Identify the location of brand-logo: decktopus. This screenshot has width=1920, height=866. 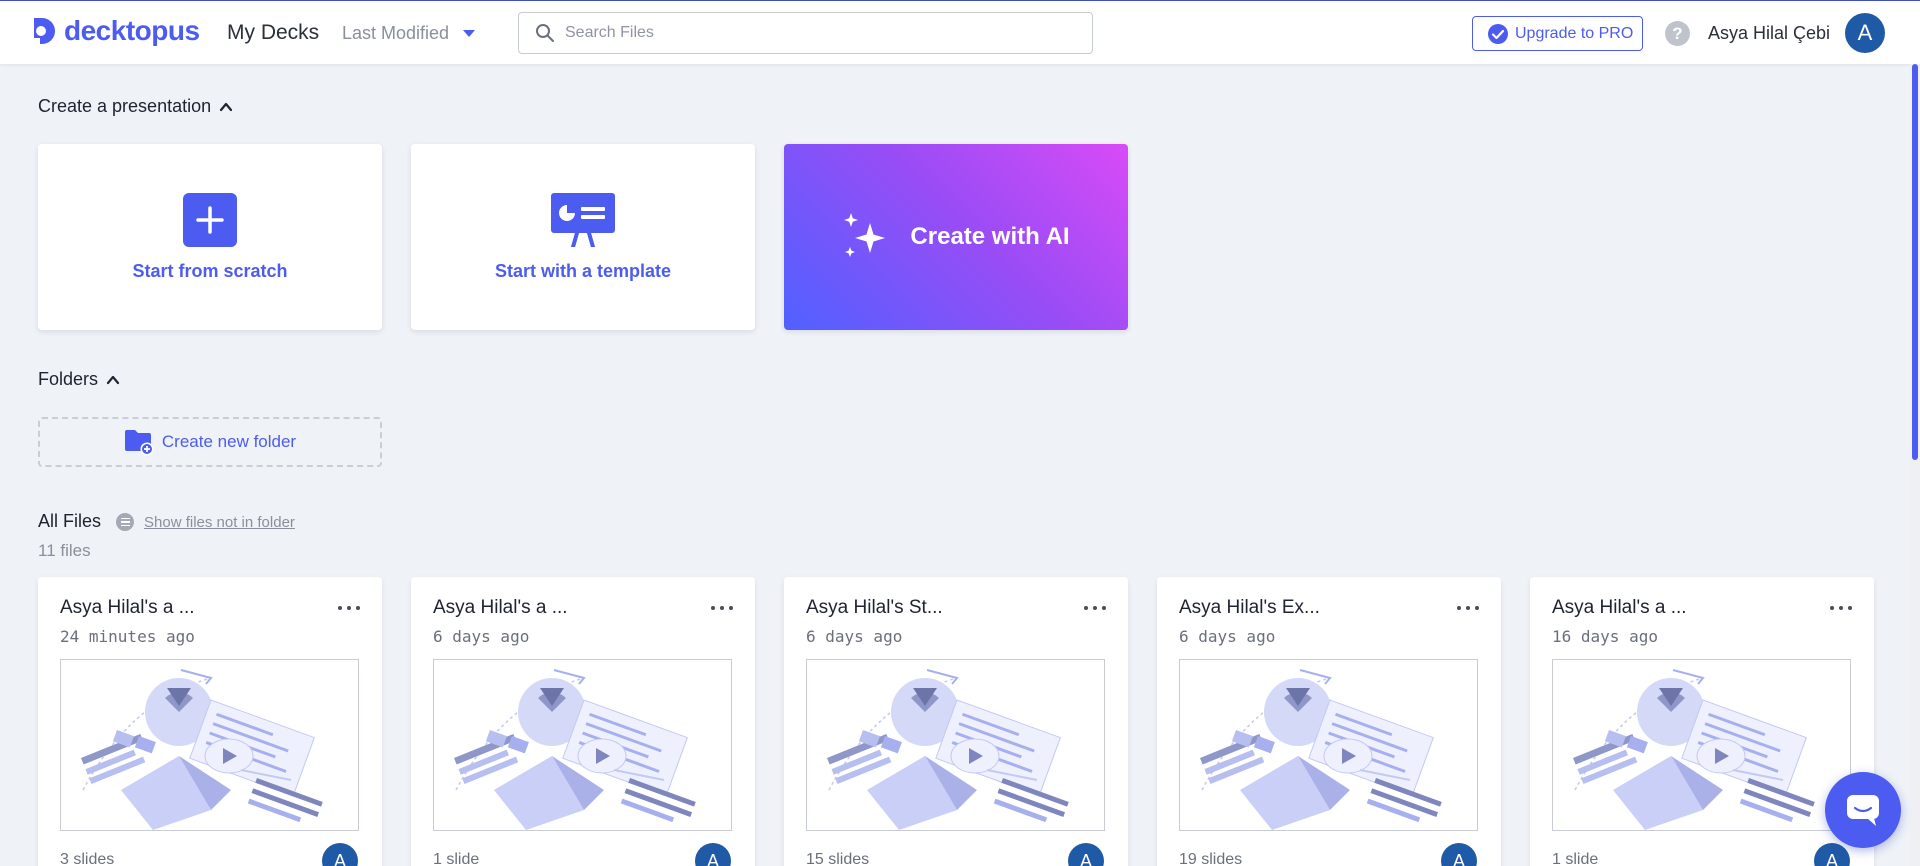
(115, 31).